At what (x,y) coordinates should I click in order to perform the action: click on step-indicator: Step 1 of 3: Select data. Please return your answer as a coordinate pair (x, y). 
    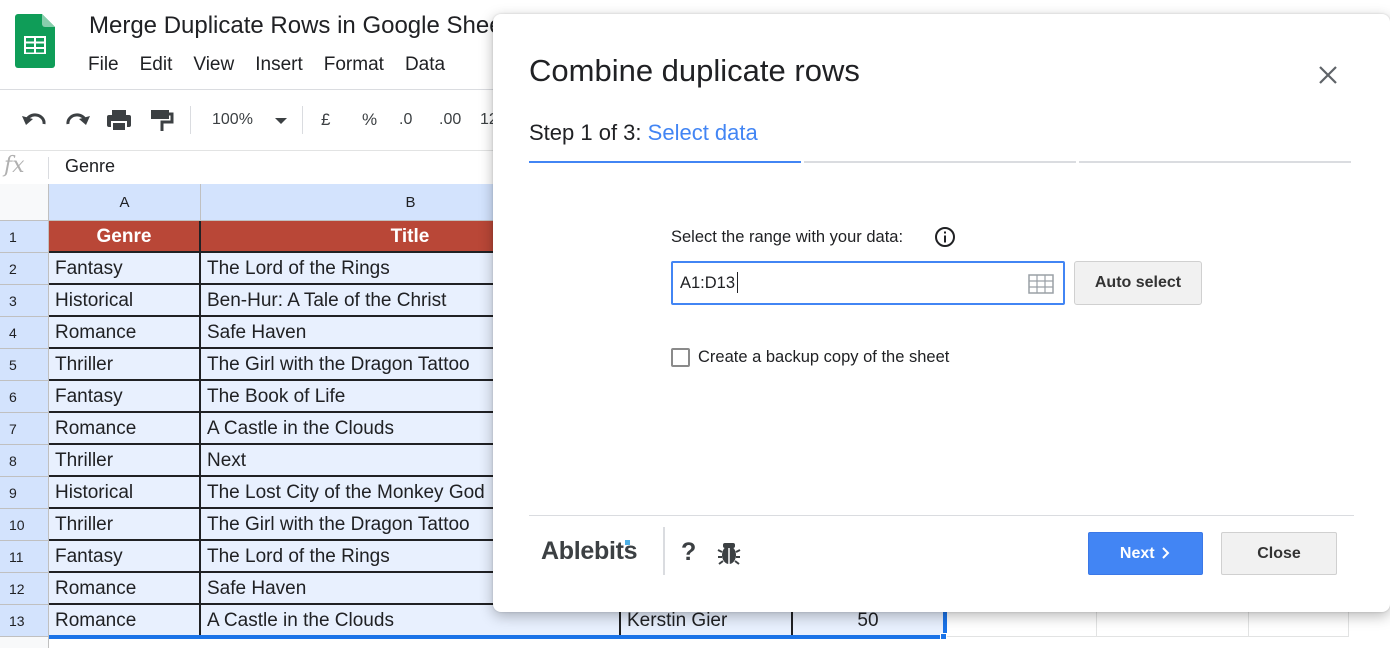
    Looking at the image, I should click on (643, 133).